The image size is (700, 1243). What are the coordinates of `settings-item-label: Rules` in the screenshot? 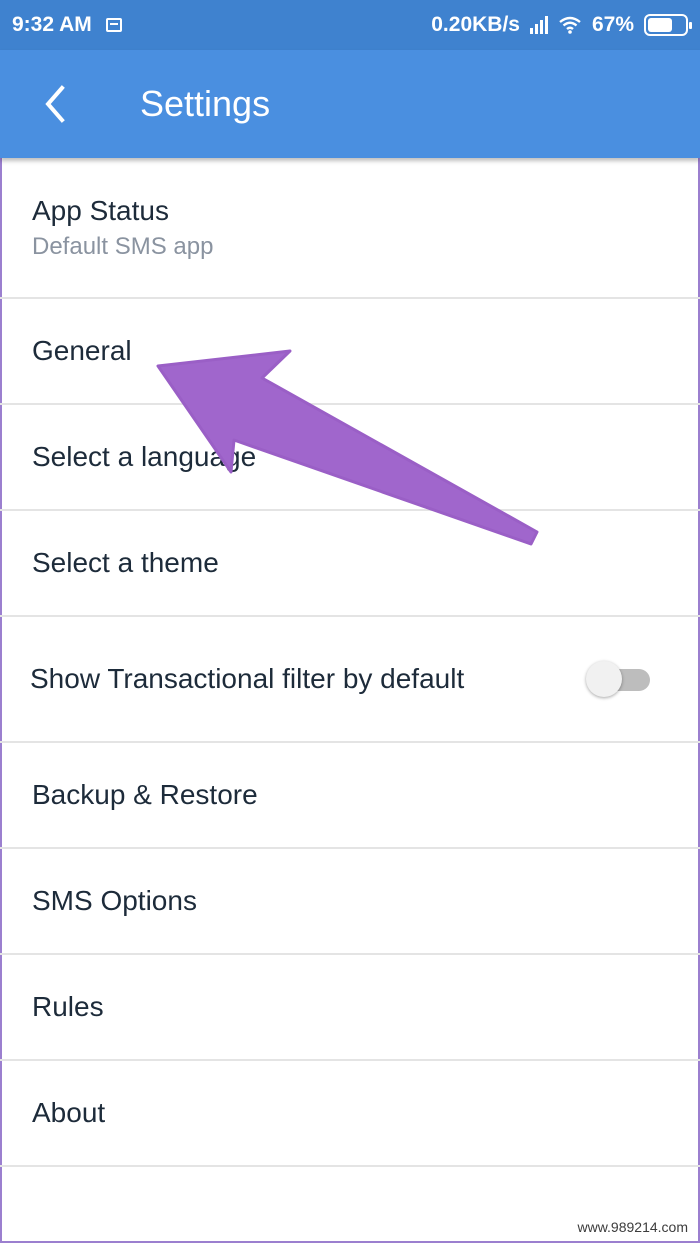 It's located at (68, 1006).